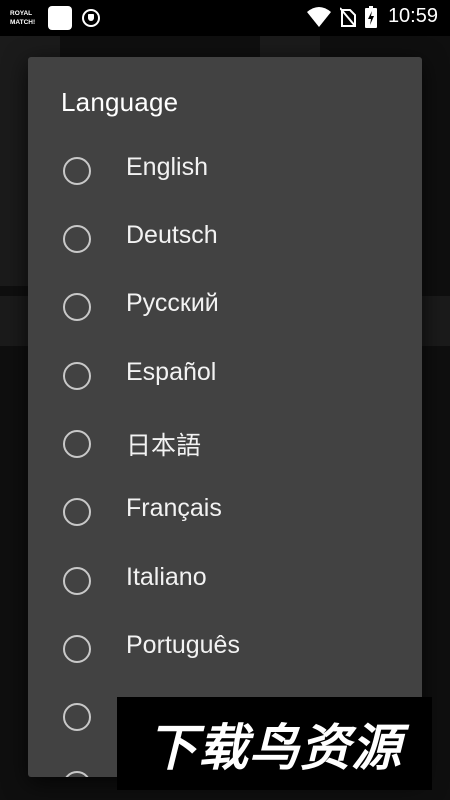  Describe the element at coordinates (274, 747) in the screenshot. I see `watermark-text: 下载鸟资源` at that location.